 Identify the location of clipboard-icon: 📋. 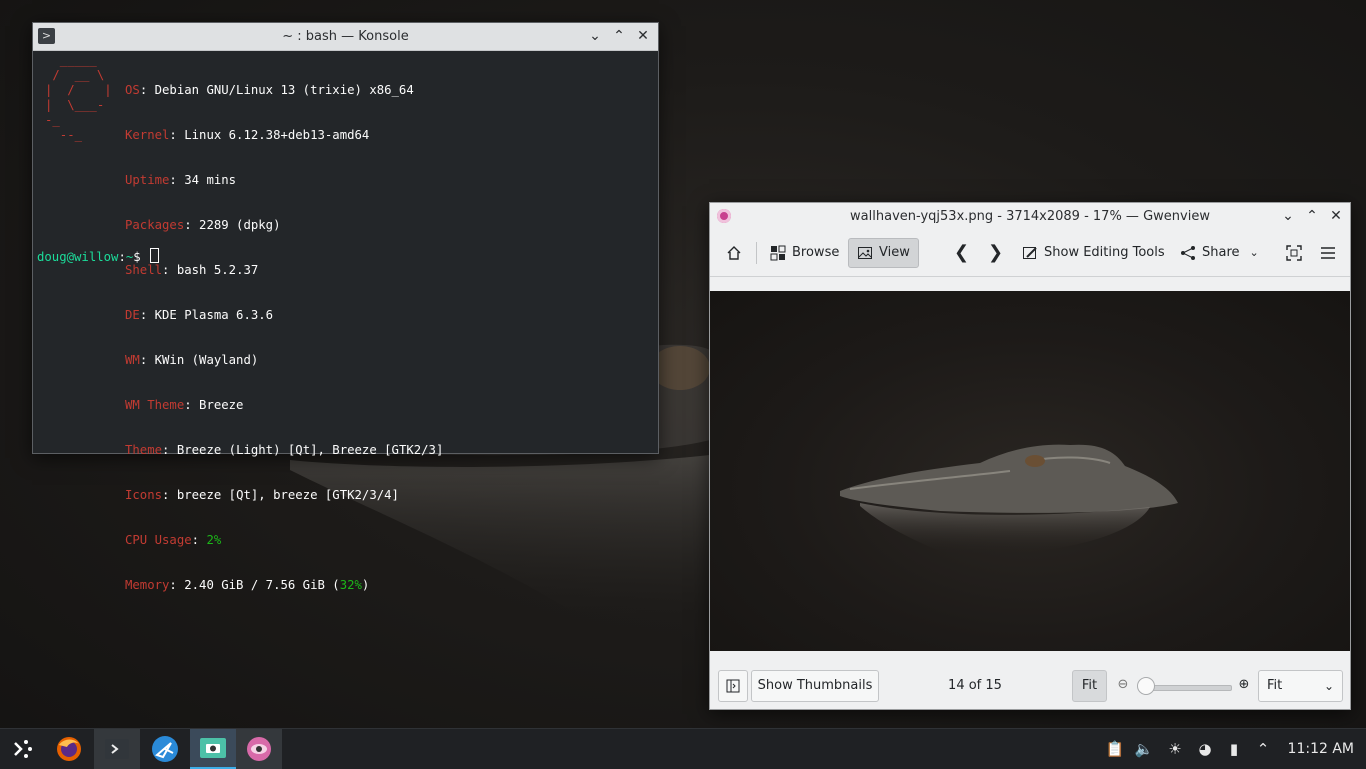
(1115, 749).